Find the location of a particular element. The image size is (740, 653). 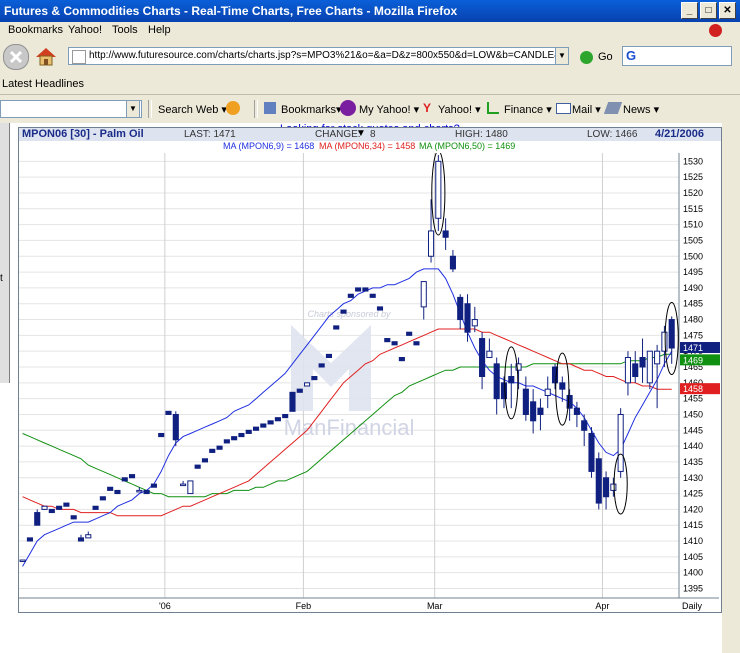

my-yahoo-button: My Yahoo! ▾ is located at coordinates (389, 109).